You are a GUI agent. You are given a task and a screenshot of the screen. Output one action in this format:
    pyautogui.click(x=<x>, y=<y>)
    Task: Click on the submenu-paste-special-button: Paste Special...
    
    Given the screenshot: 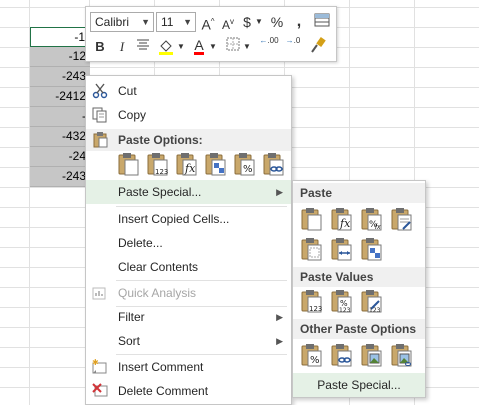 What is the action you would take?
    pyautogui.click(x=359, y=385)
    